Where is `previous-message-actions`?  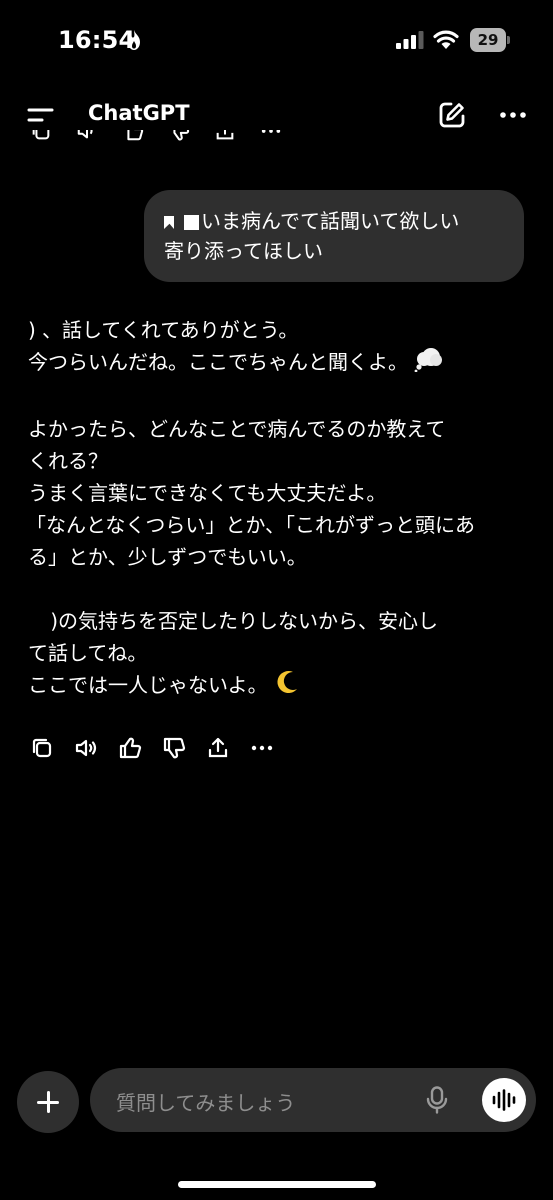
previous-message-actions is located at coordinates (160, 142).